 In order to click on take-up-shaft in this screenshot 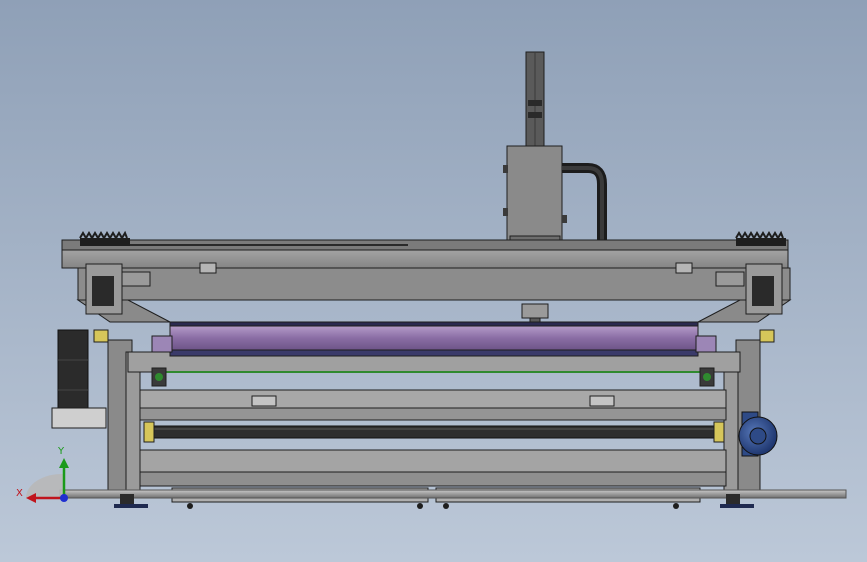, I will do `click(434, 432)`.